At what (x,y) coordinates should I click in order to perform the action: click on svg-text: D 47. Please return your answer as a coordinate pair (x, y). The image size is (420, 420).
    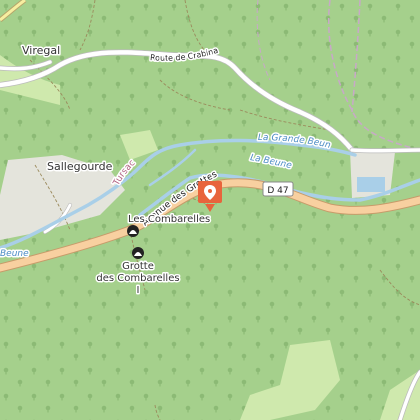
    Looking at the image, I should click on (277, 191).